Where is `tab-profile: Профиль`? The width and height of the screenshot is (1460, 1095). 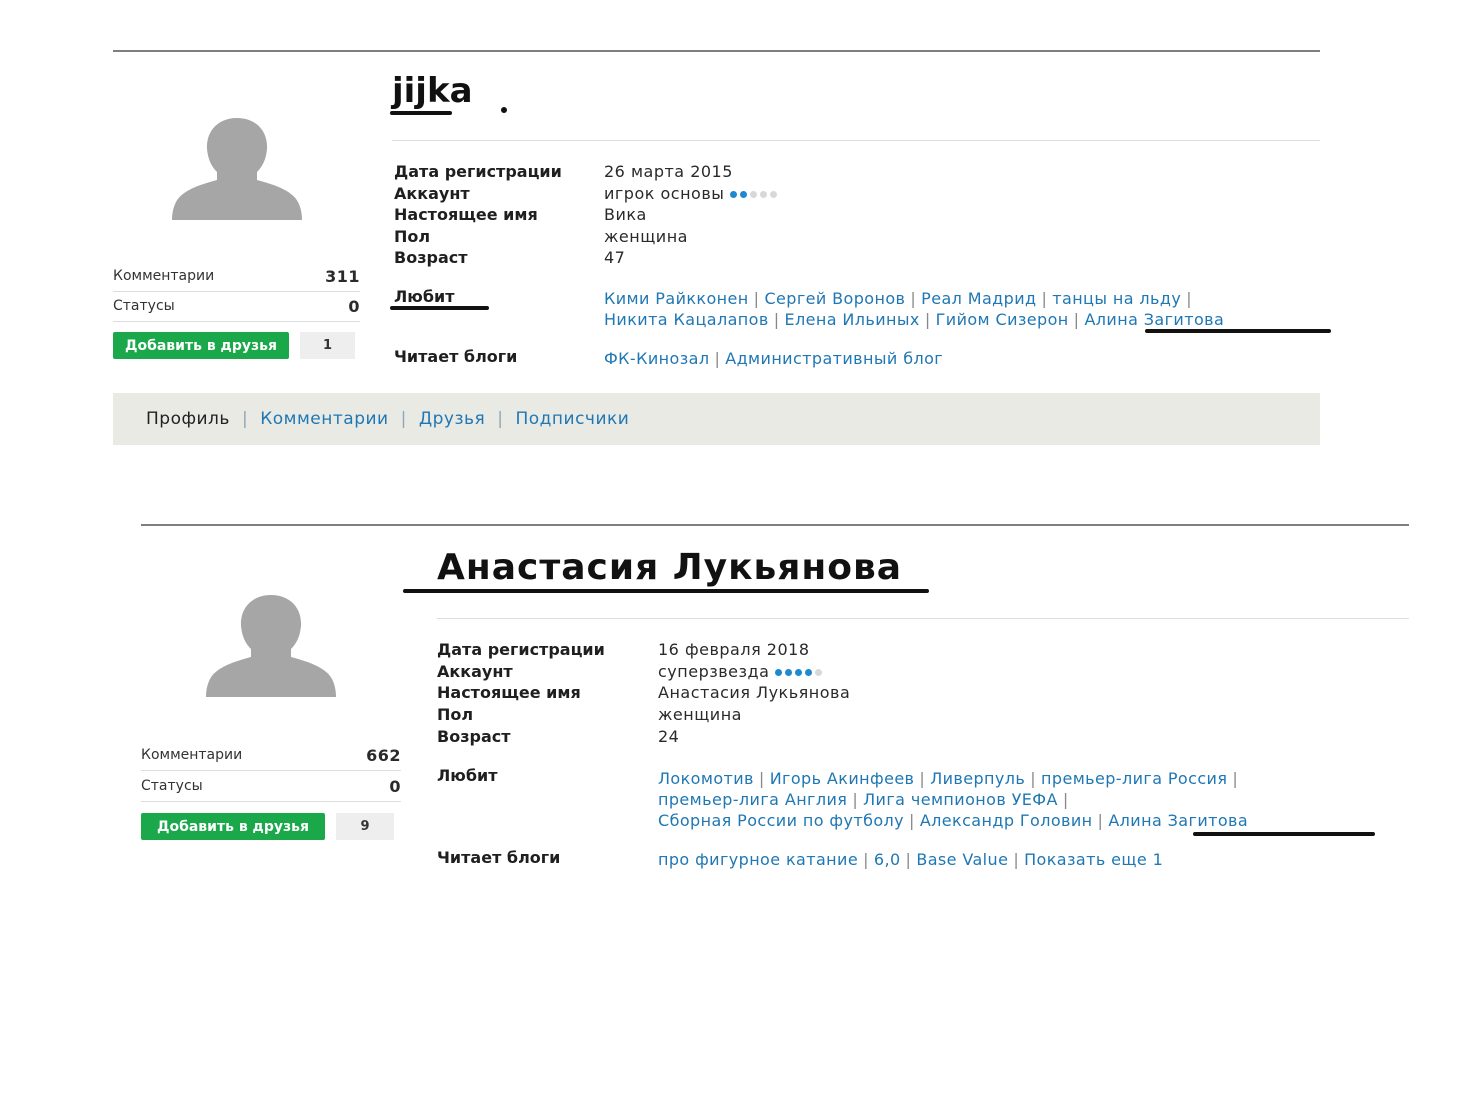 tab-profile: Профиль is located at coordinates (188, 419).